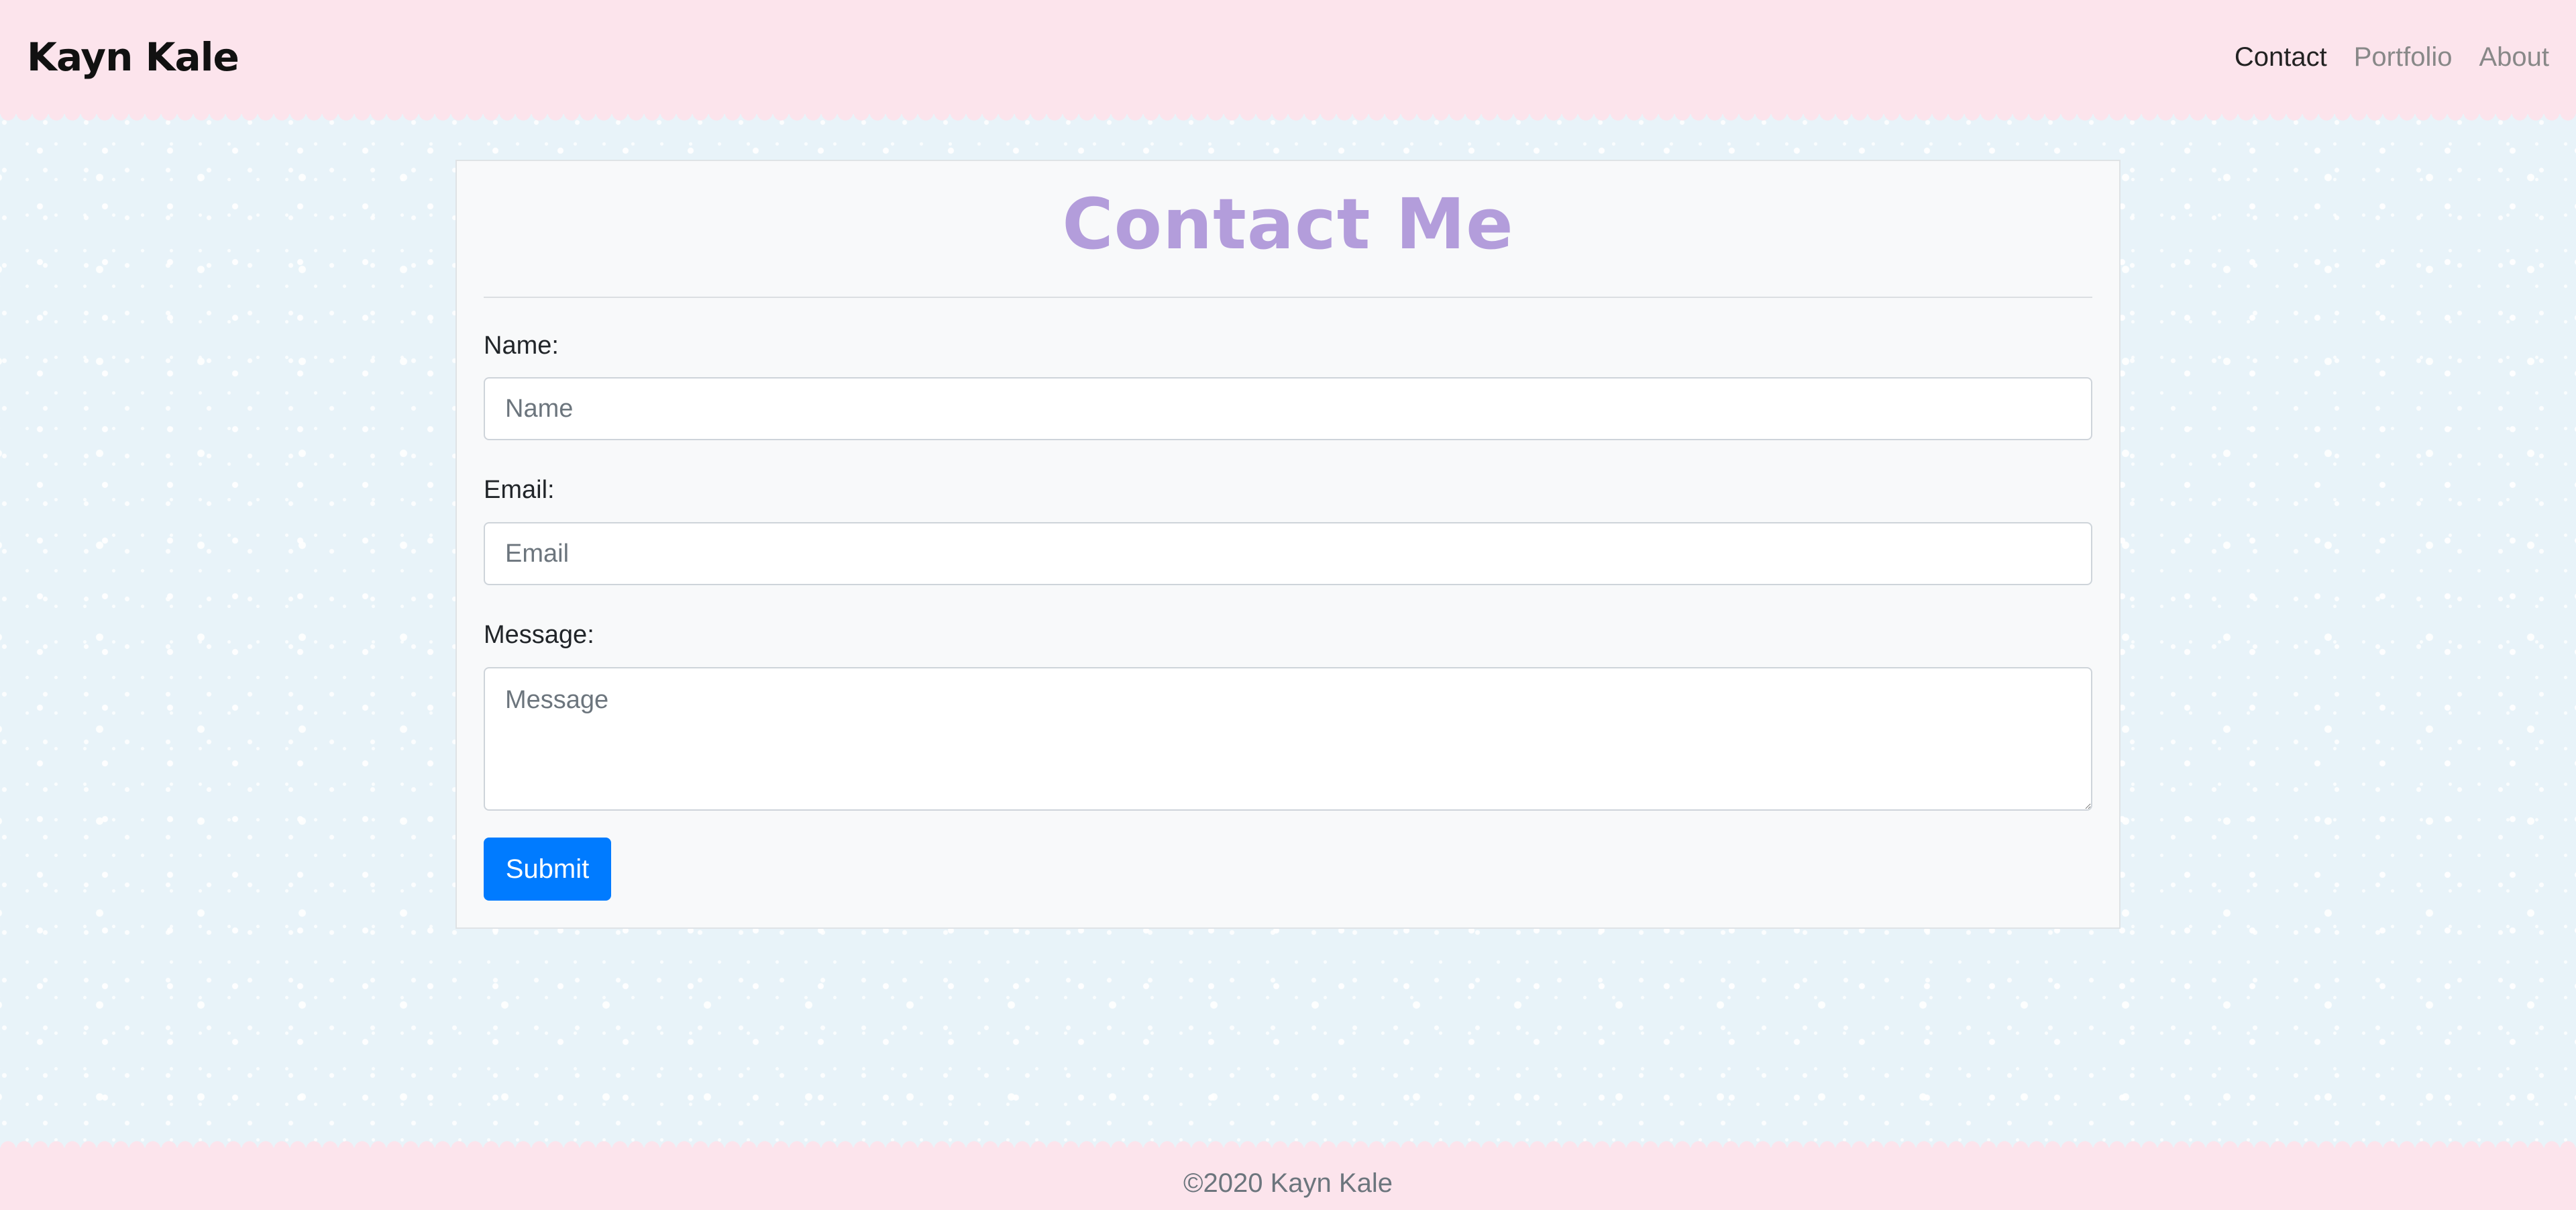  Describe the element at coordinates (1288, 297) in the screenshot. I see `title-divider` at that location.